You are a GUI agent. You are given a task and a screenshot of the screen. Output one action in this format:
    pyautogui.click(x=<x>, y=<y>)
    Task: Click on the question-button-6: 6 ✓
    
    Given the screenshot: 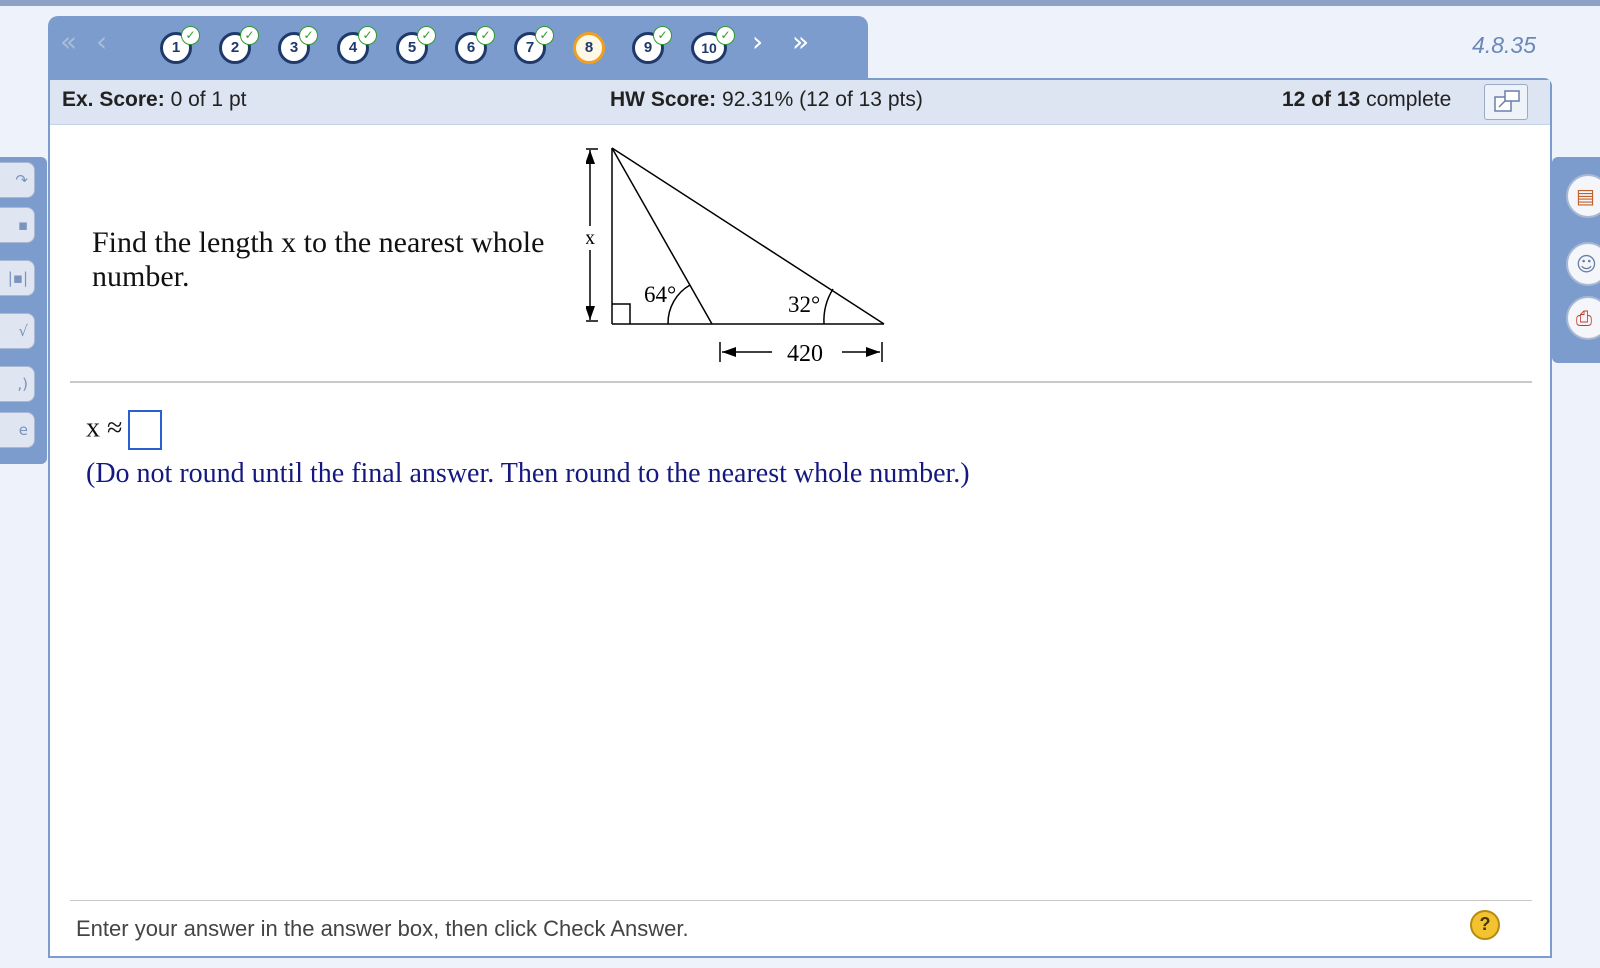 What is the action you would take?
    pyautogui.click(x=475, y=45)
    